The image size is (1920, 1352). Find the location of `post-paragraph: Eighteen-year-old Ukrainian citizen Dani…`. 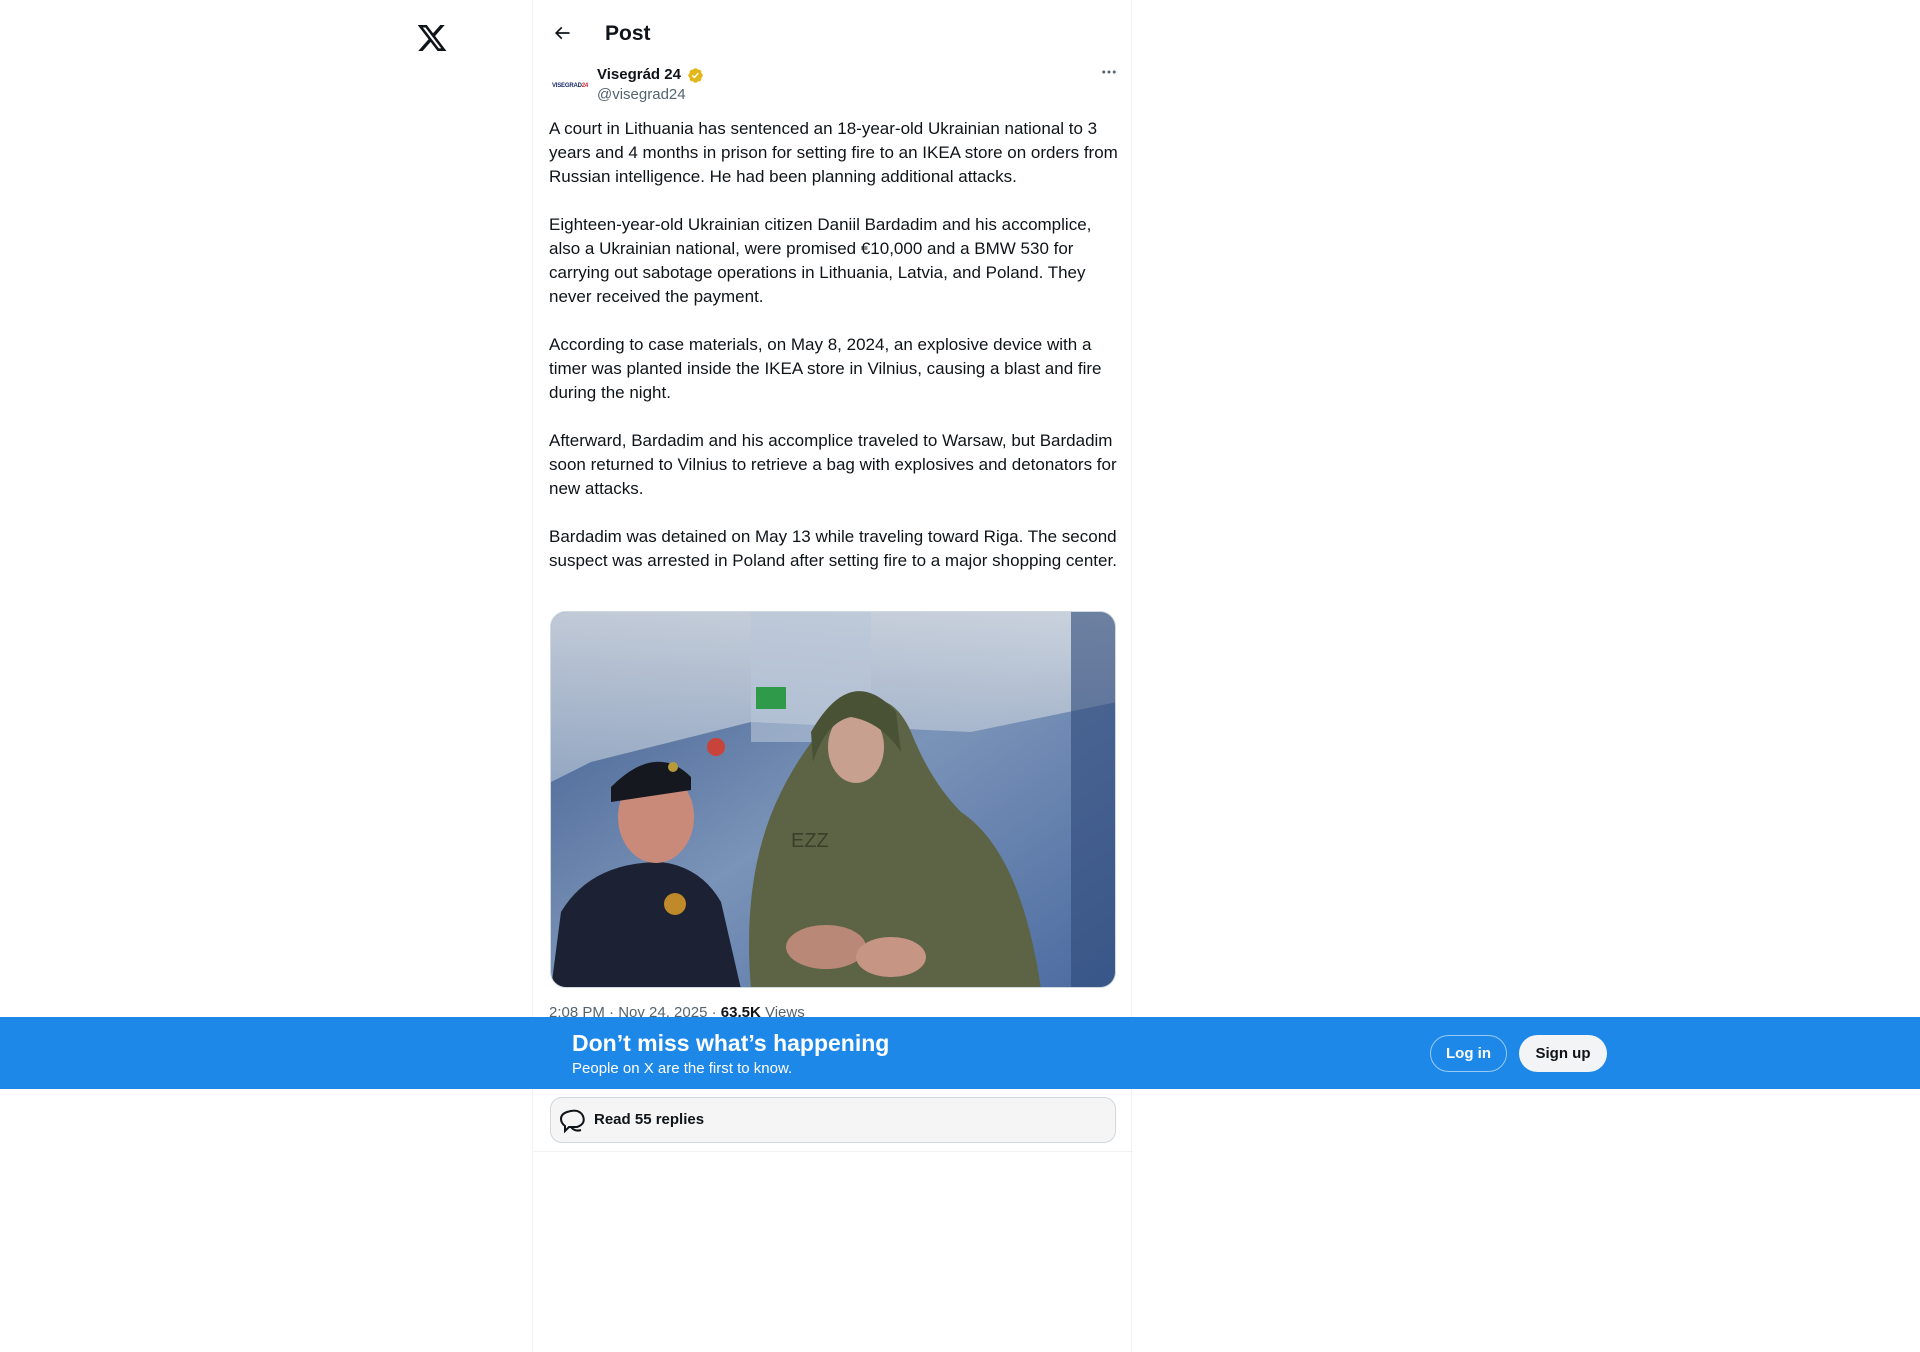

post-paragraph: Eighteen-year-old Ukrainian citizen Dani… is located at coordinates (820, 260).